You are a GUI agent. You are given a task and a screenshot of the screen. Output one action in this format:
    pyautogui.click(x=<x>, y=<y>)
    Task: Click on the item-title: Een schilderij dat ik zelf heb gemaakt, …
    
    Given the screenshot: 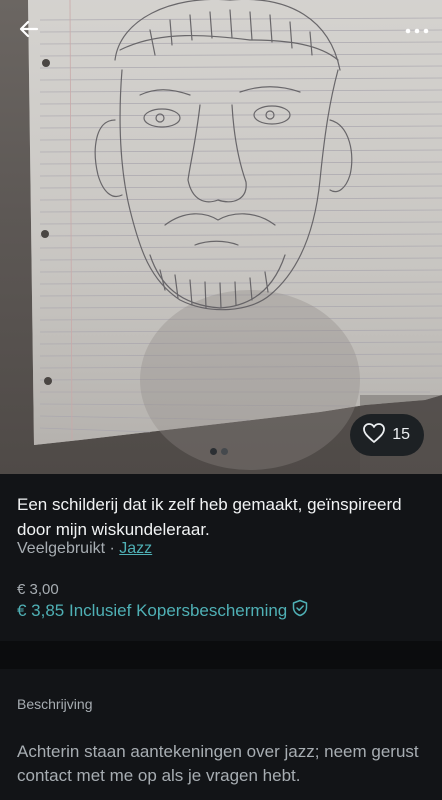 What is the action you would take?
    pyautogui.click(x=209, y=517)
    